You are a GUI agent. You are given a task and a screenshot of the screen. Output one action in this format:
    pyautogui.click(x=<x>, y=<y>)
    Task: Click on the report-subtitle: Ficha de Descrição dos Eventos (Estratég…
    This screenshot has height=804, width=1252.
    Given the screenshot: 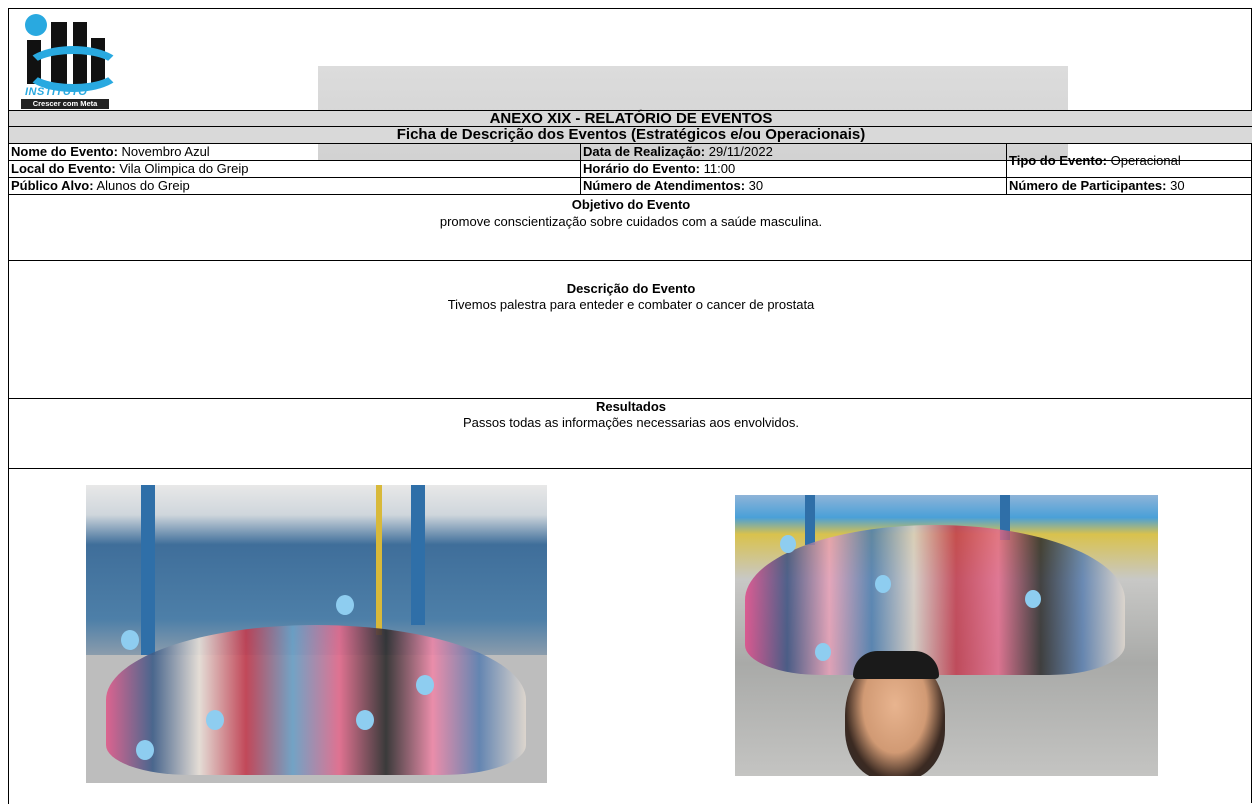 What is the action you would take?
    pyautogui.click(x=631, y=134)
    